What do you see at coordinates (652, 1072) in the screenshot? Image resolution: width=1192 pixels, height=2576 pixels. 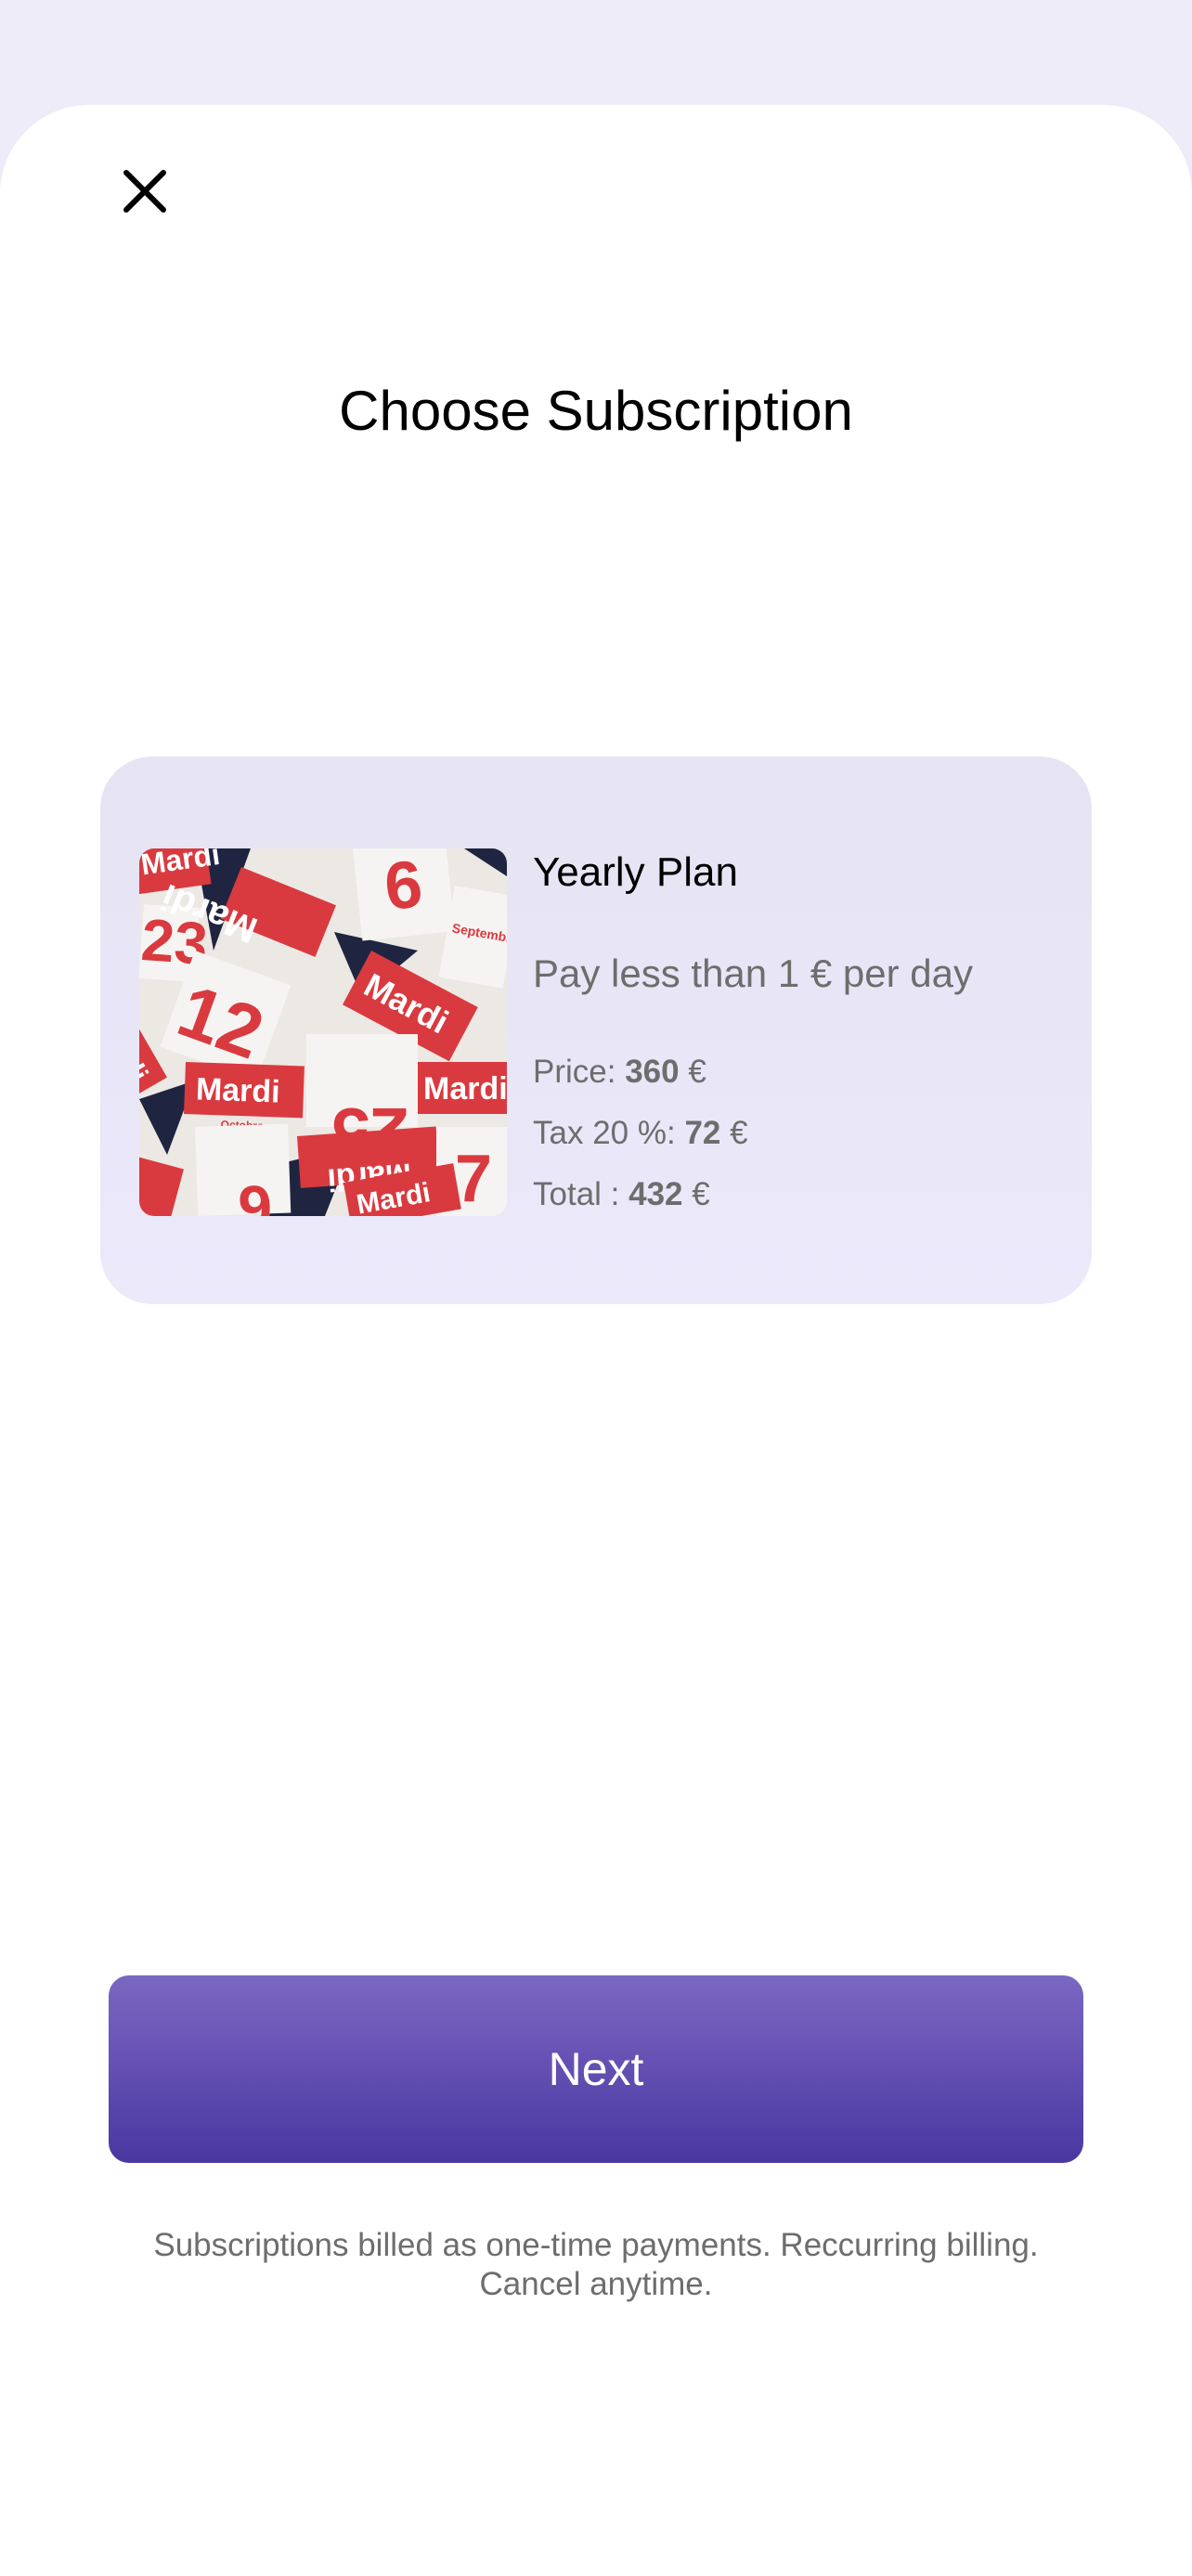 I see `price-value: 360` at bounding box center [652, 1072].